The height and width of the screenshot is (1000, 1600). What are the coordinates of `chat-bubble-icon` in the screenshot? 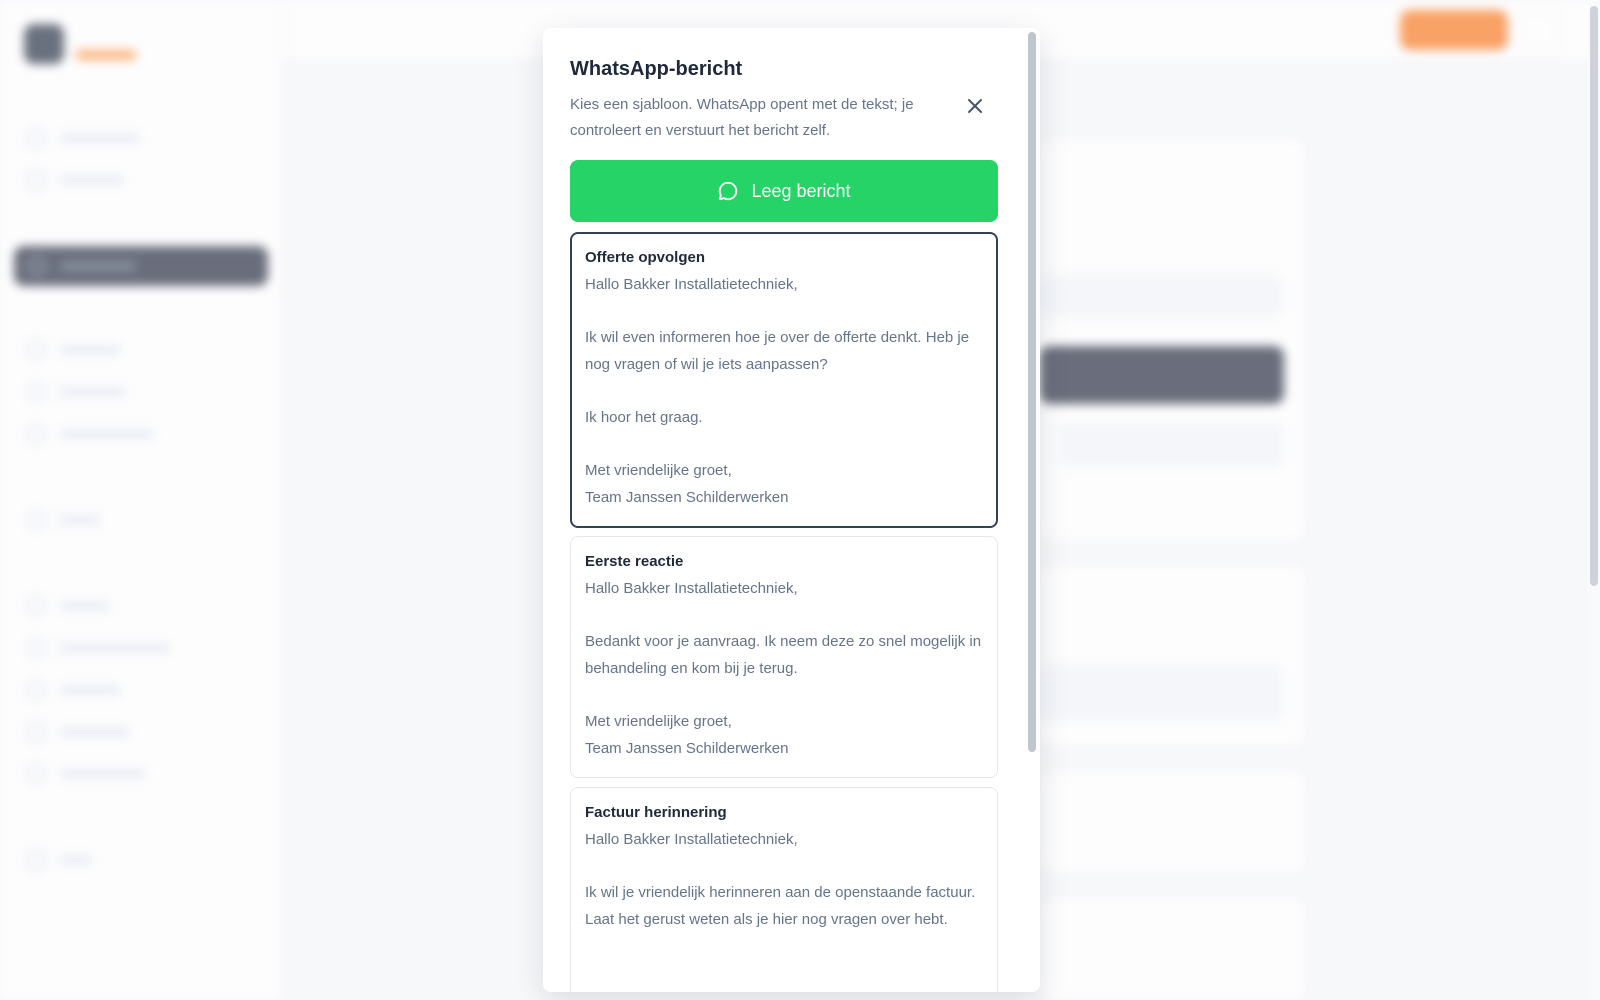 It's located at (728, 191).